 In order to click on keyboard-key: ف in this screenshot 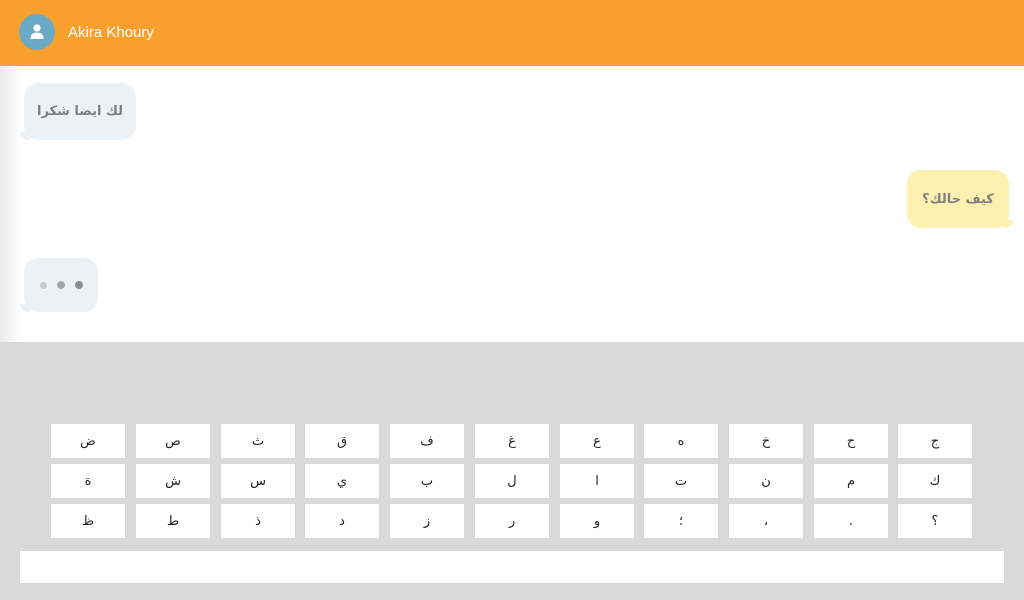, I will do `click(427, 441)`.